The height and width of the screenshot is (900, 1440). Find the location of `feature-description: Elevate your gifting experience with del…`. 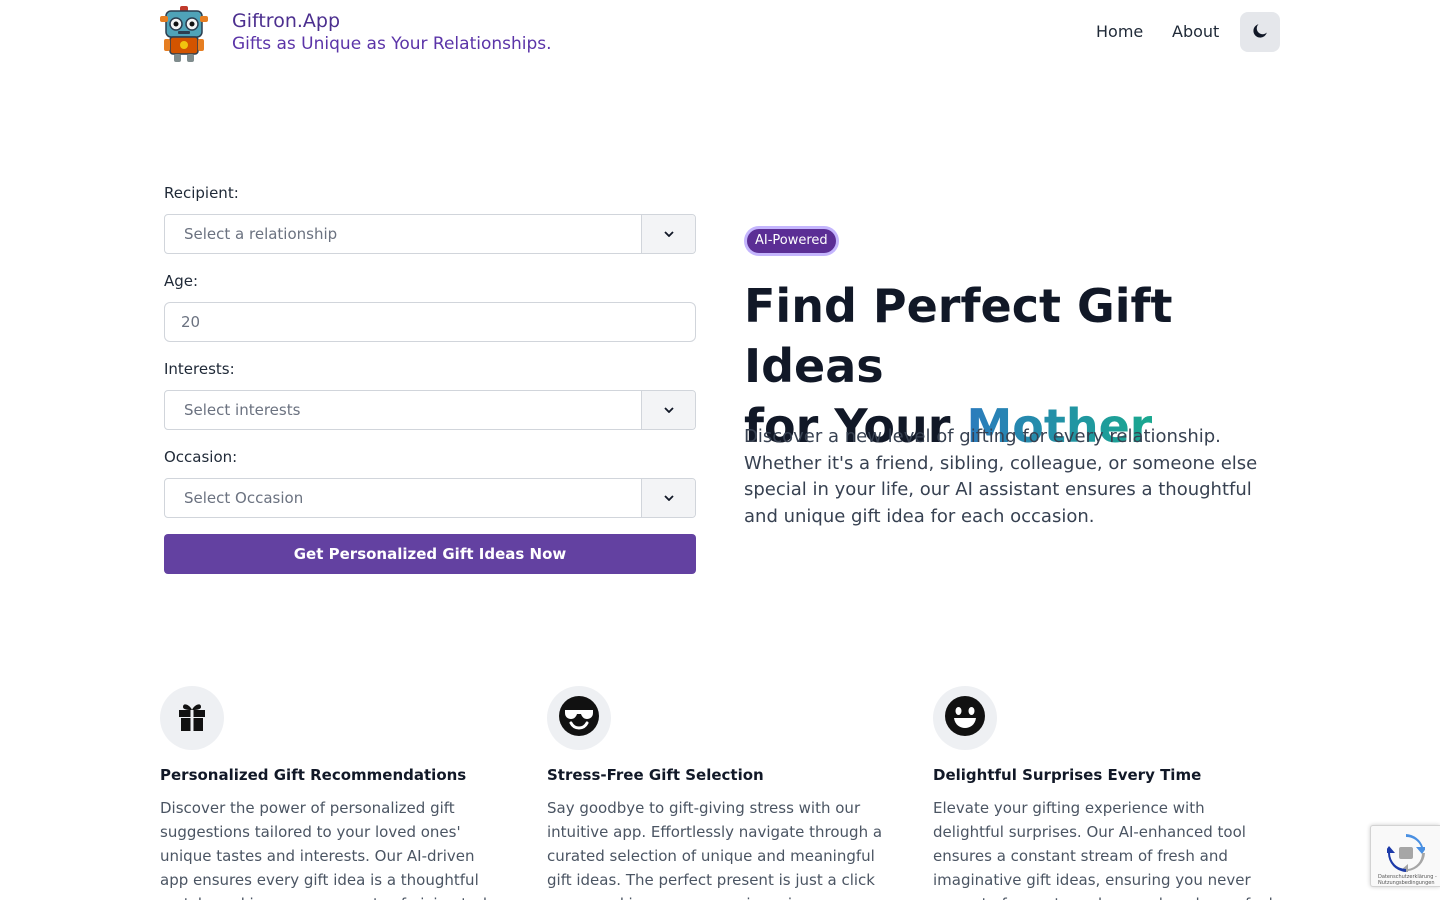

feature-description: Elevate your gifting experience with del… is located at coordinates (1103, 849).